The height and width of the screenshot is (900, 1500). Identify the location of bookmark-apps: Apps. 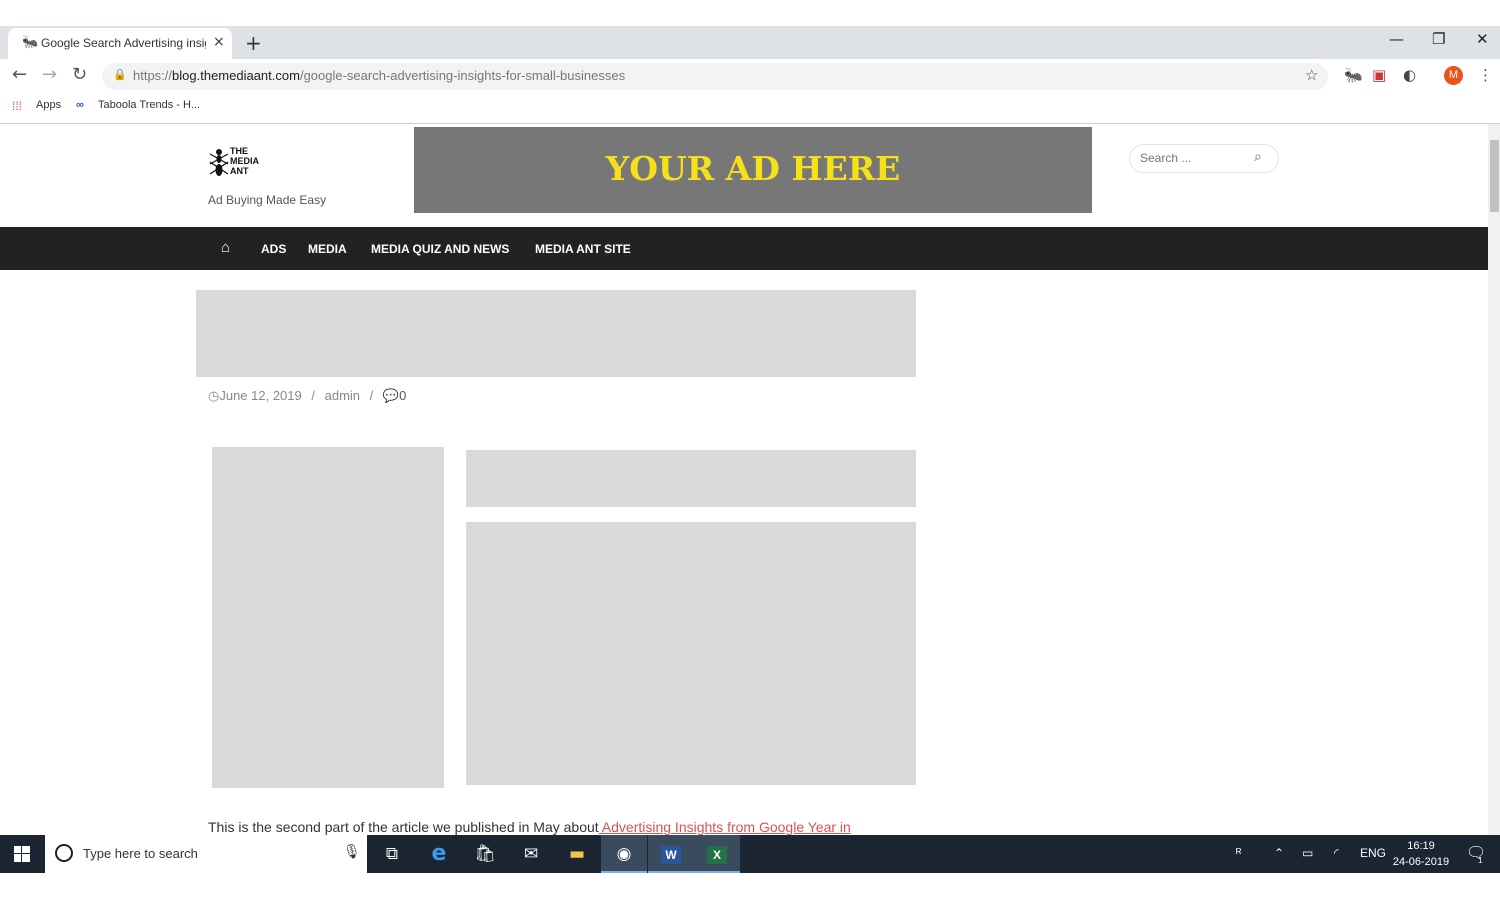
(48, 105).